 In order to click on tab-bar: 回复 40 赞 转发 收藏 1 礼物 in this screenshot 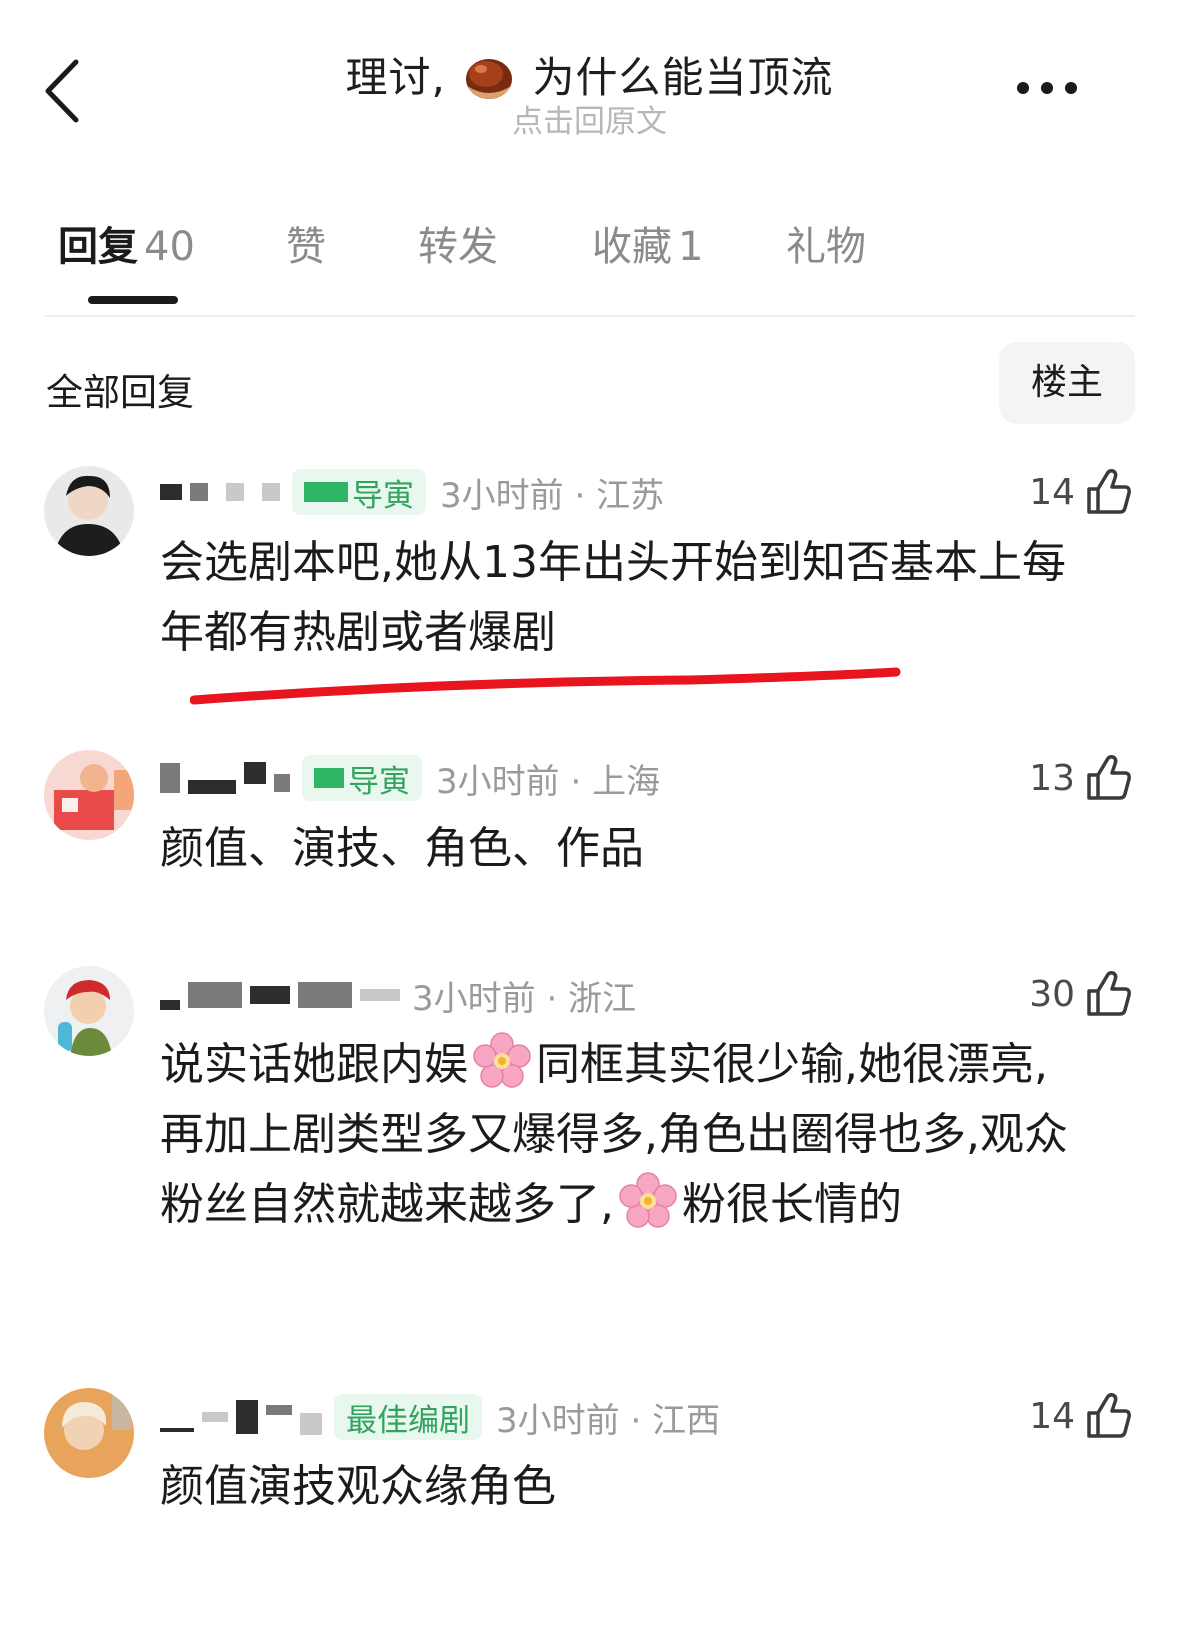, I will do `click(589, 244)`.